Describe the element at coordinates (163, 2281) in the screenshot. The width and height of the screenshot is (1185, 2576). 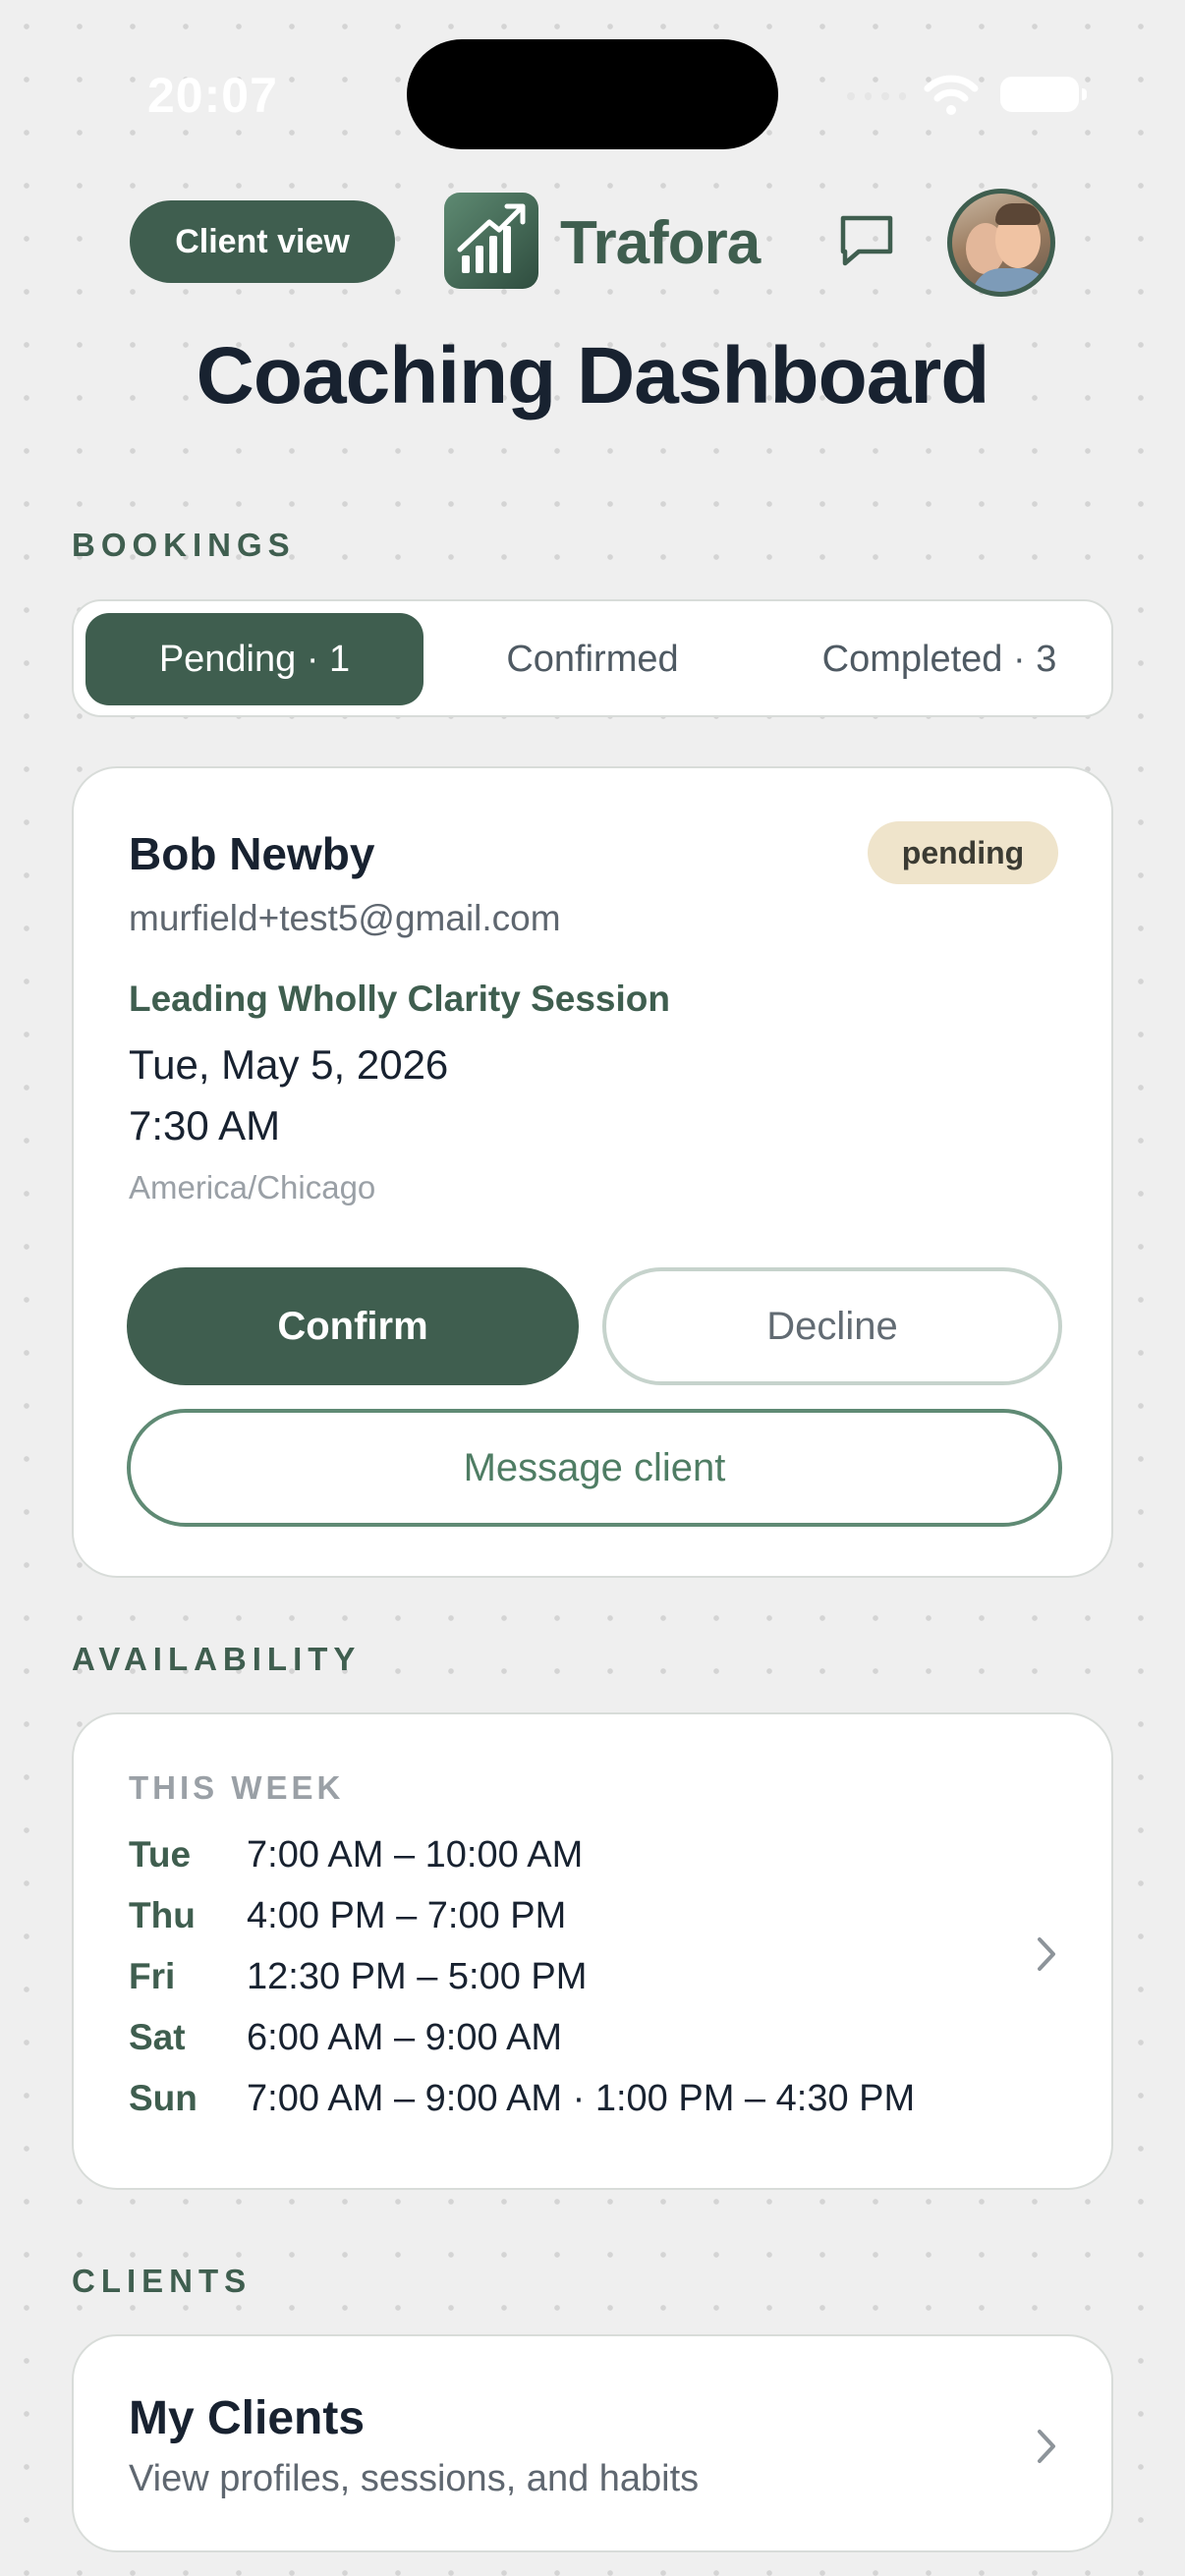
I see `clients-section-label: CLIENTS` at that location.